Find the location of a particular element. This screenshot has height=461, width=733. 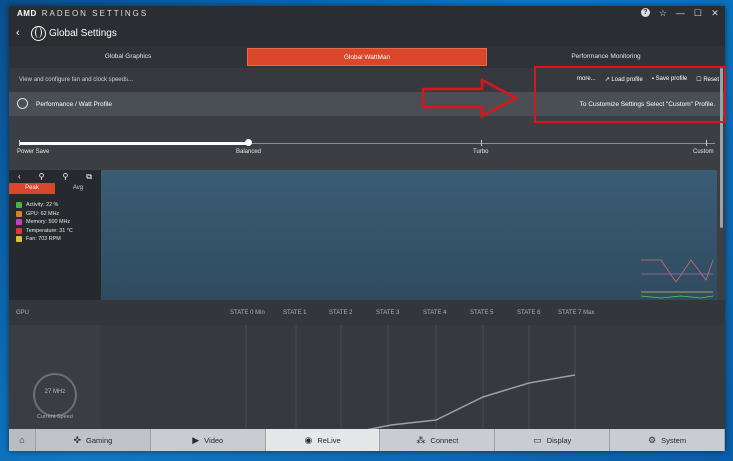

legend-label: Activity: 22 % is located at coordinates (42, 205).